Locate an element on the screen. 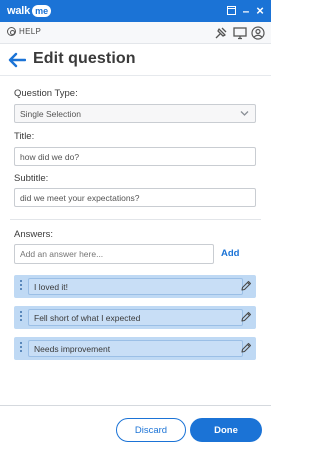 This screenshot has width=320, height=450. logo-text: walk is located at coordinates (19, 11).